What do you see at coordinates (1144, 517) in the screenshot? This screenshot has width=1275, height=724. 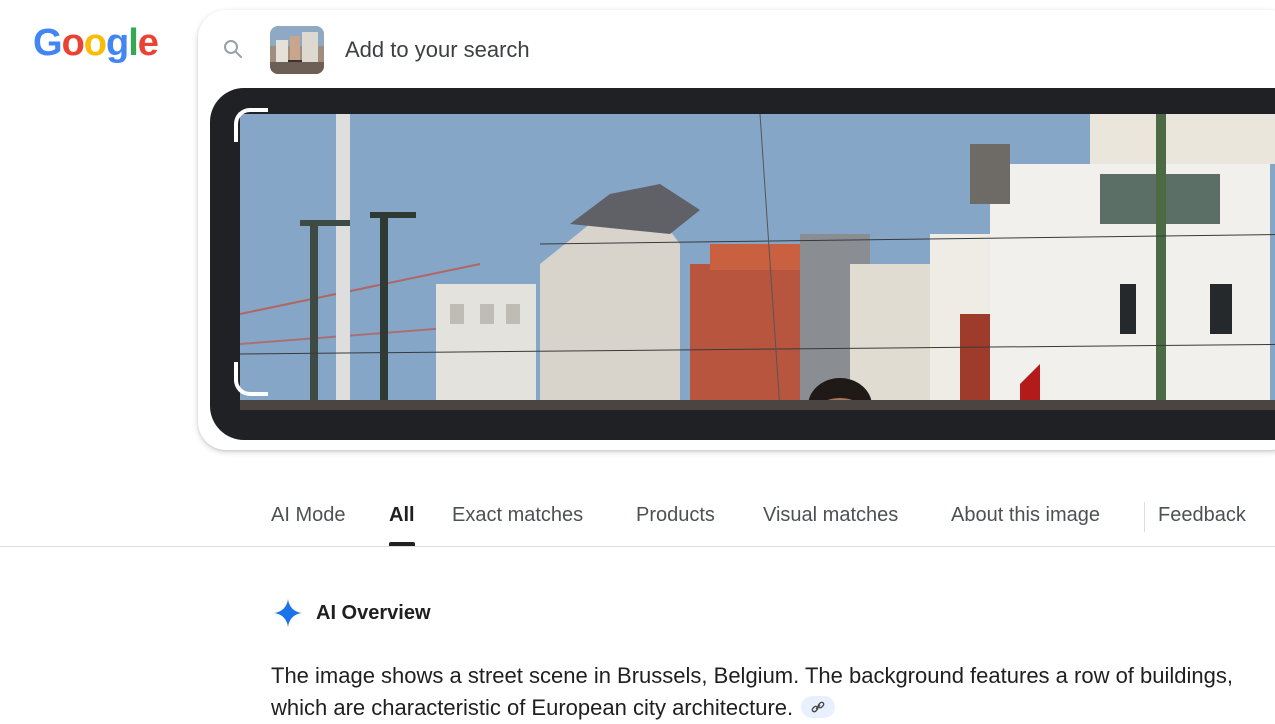 I see `tab-divider` at bounding box center [1144, 517].